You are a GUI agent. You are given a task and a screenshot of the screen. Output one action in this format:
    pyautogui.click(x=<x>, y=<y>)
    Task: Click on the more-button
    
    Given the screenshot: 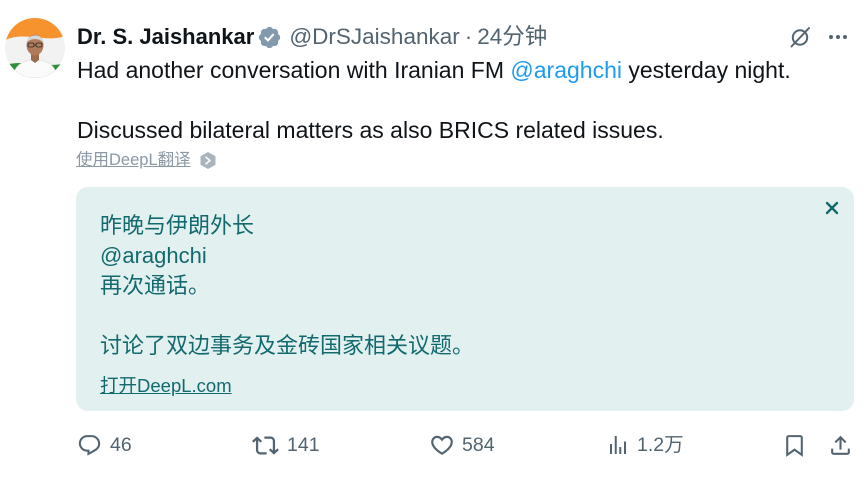 What is the action you would take?
    pyautogui.click(x=838, y=37)
    